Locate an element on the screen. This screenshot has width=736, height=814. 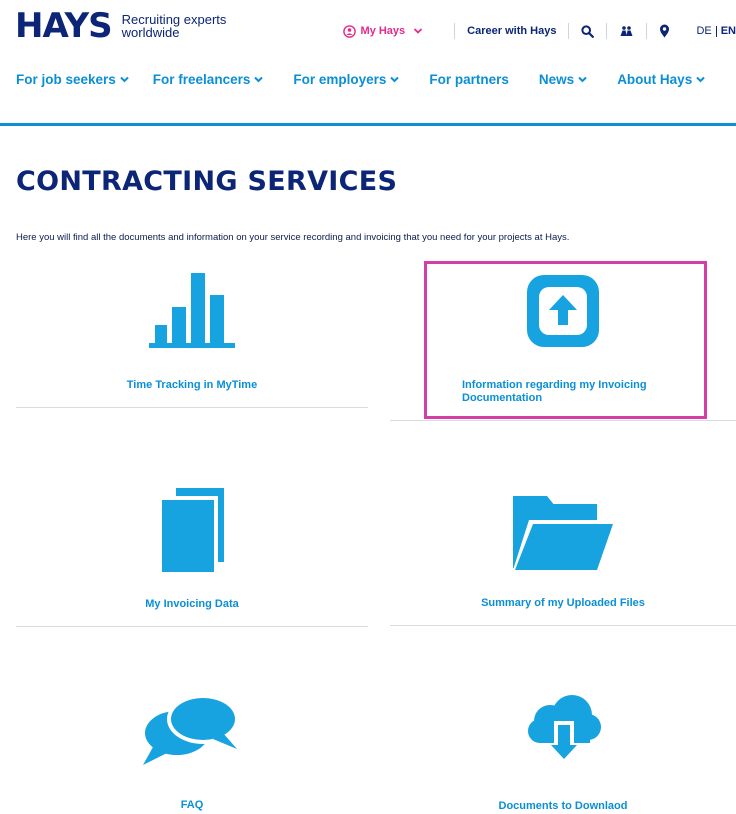
nav-label: For partners is located at coordinates (469, 79).